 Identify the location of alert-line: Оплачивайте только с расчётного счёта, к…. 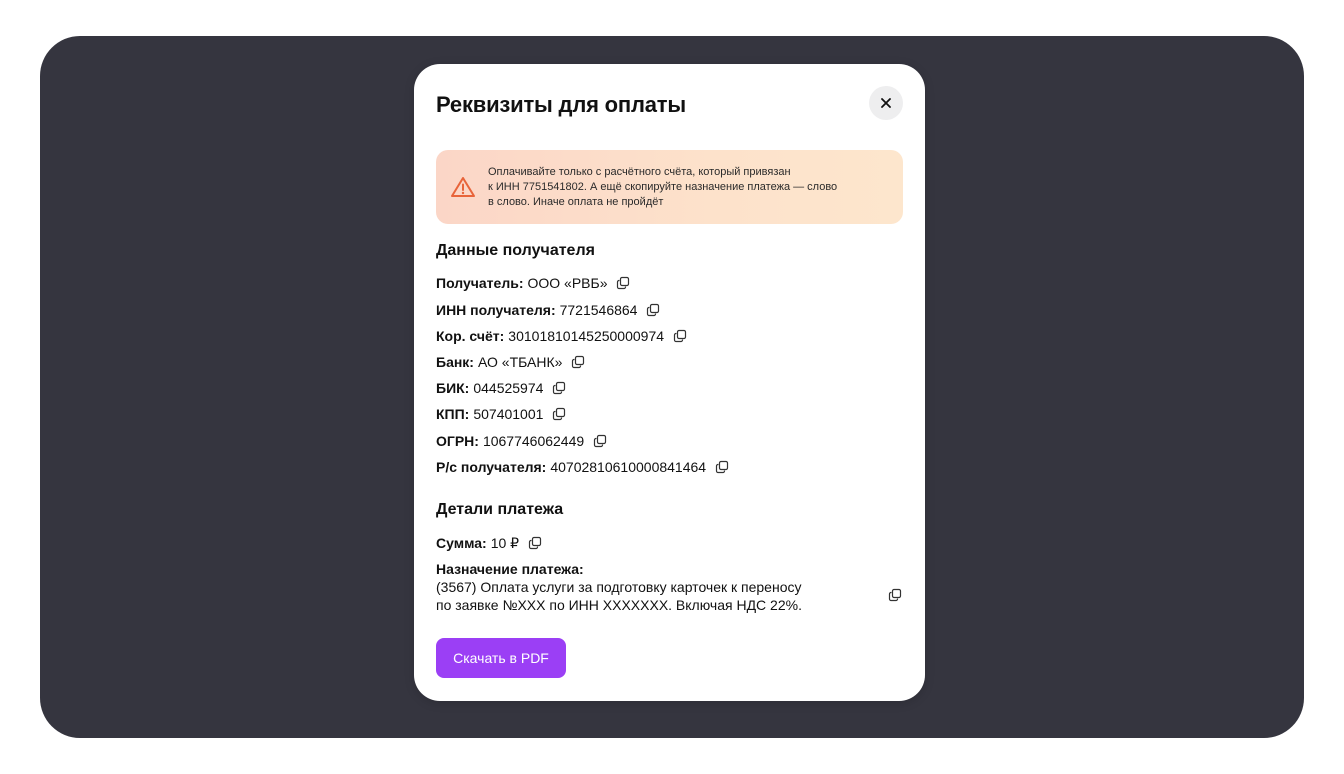
(639, 172).